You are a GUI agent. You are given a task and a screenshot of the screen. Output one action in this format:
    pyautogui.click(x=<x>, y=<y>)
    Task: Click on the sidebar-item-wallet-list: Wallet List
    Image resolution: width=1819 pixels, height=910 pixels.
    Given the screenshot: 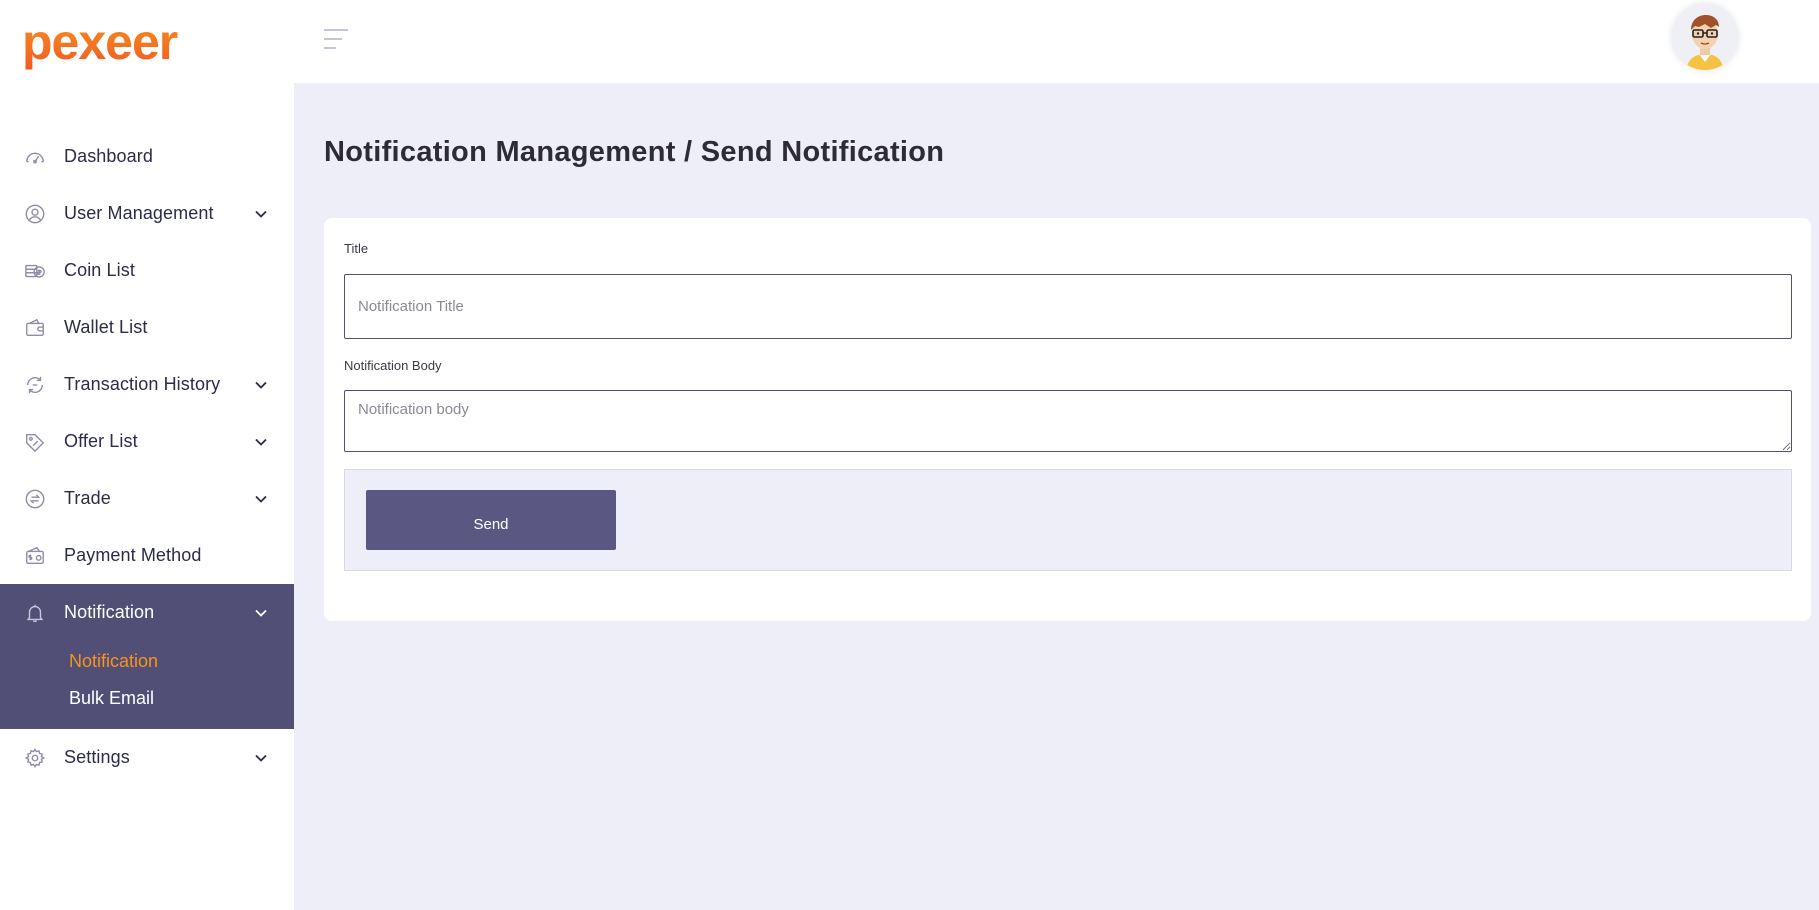 What is the action you would take?
    pyautogui.click(x=147, y=327)
    